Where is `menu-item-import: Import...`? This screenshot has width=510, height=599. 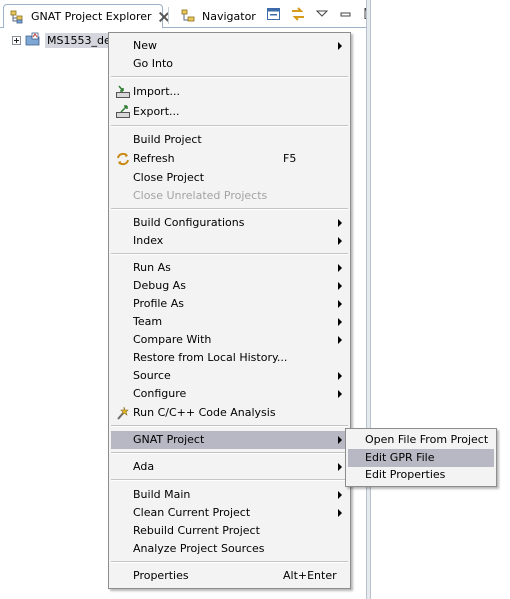 menu-item-import: Import... is located at coordinates (229, 92).